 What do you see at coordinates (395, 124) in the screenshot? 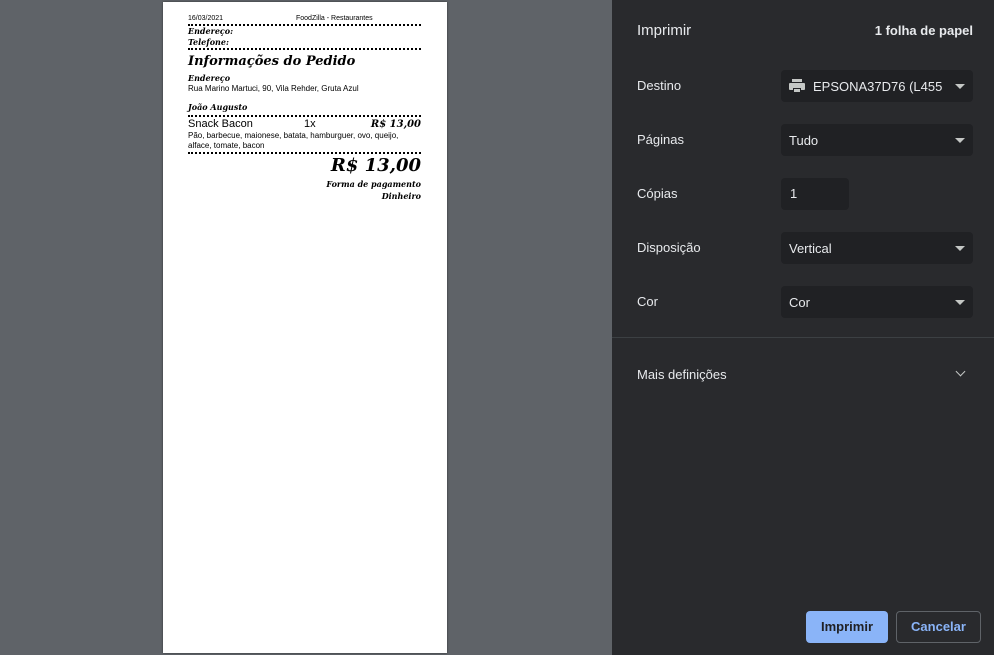
I see `item-price: R$ 13,00` at bounding box center [395, 124].